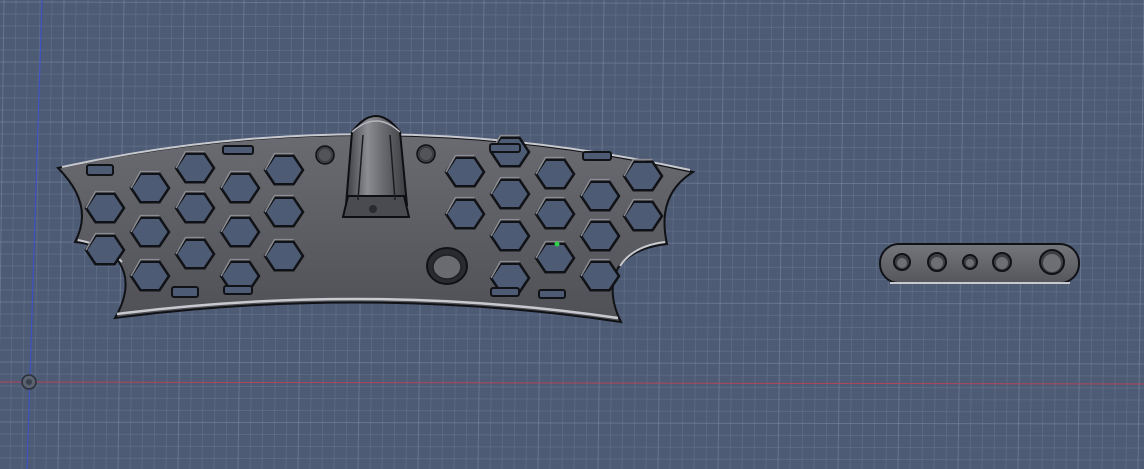 The width and height of the screenshot is (1144, 469). What do you see at coordinates (447, 266) in the screenshot?
I see `large-round-hole` at bounding box center [447, 266].